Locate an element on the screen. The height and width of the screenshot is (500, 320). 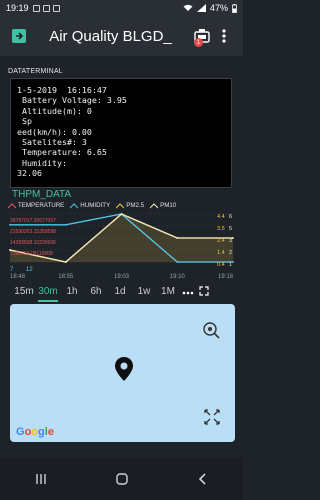
tab-1h: 1h is located at coordinates (72, 292).